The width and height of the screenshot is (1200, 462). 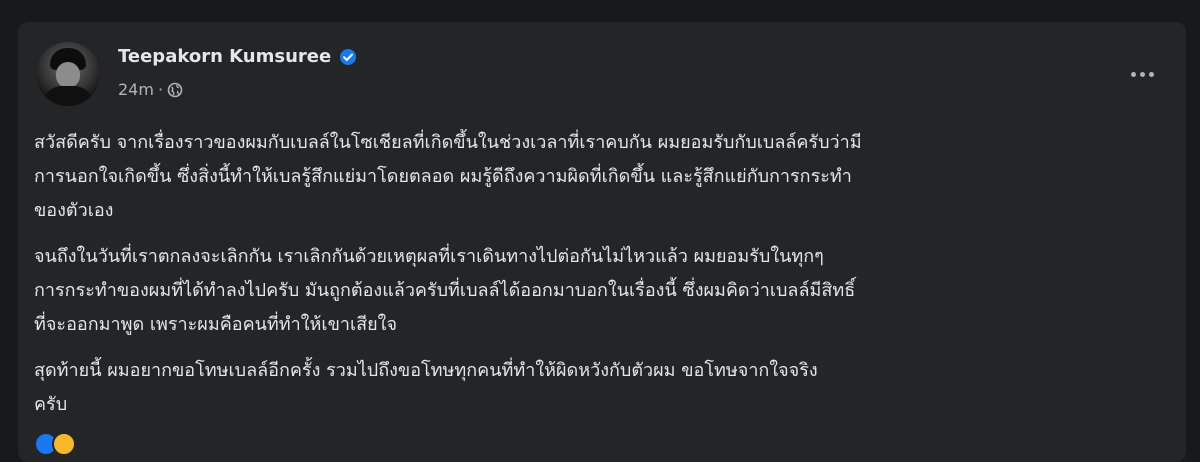 What do you see at coordinates (136, 89) in the screenshot?
I see `post-timestamp: 24m` at bounding box center [136, 89].